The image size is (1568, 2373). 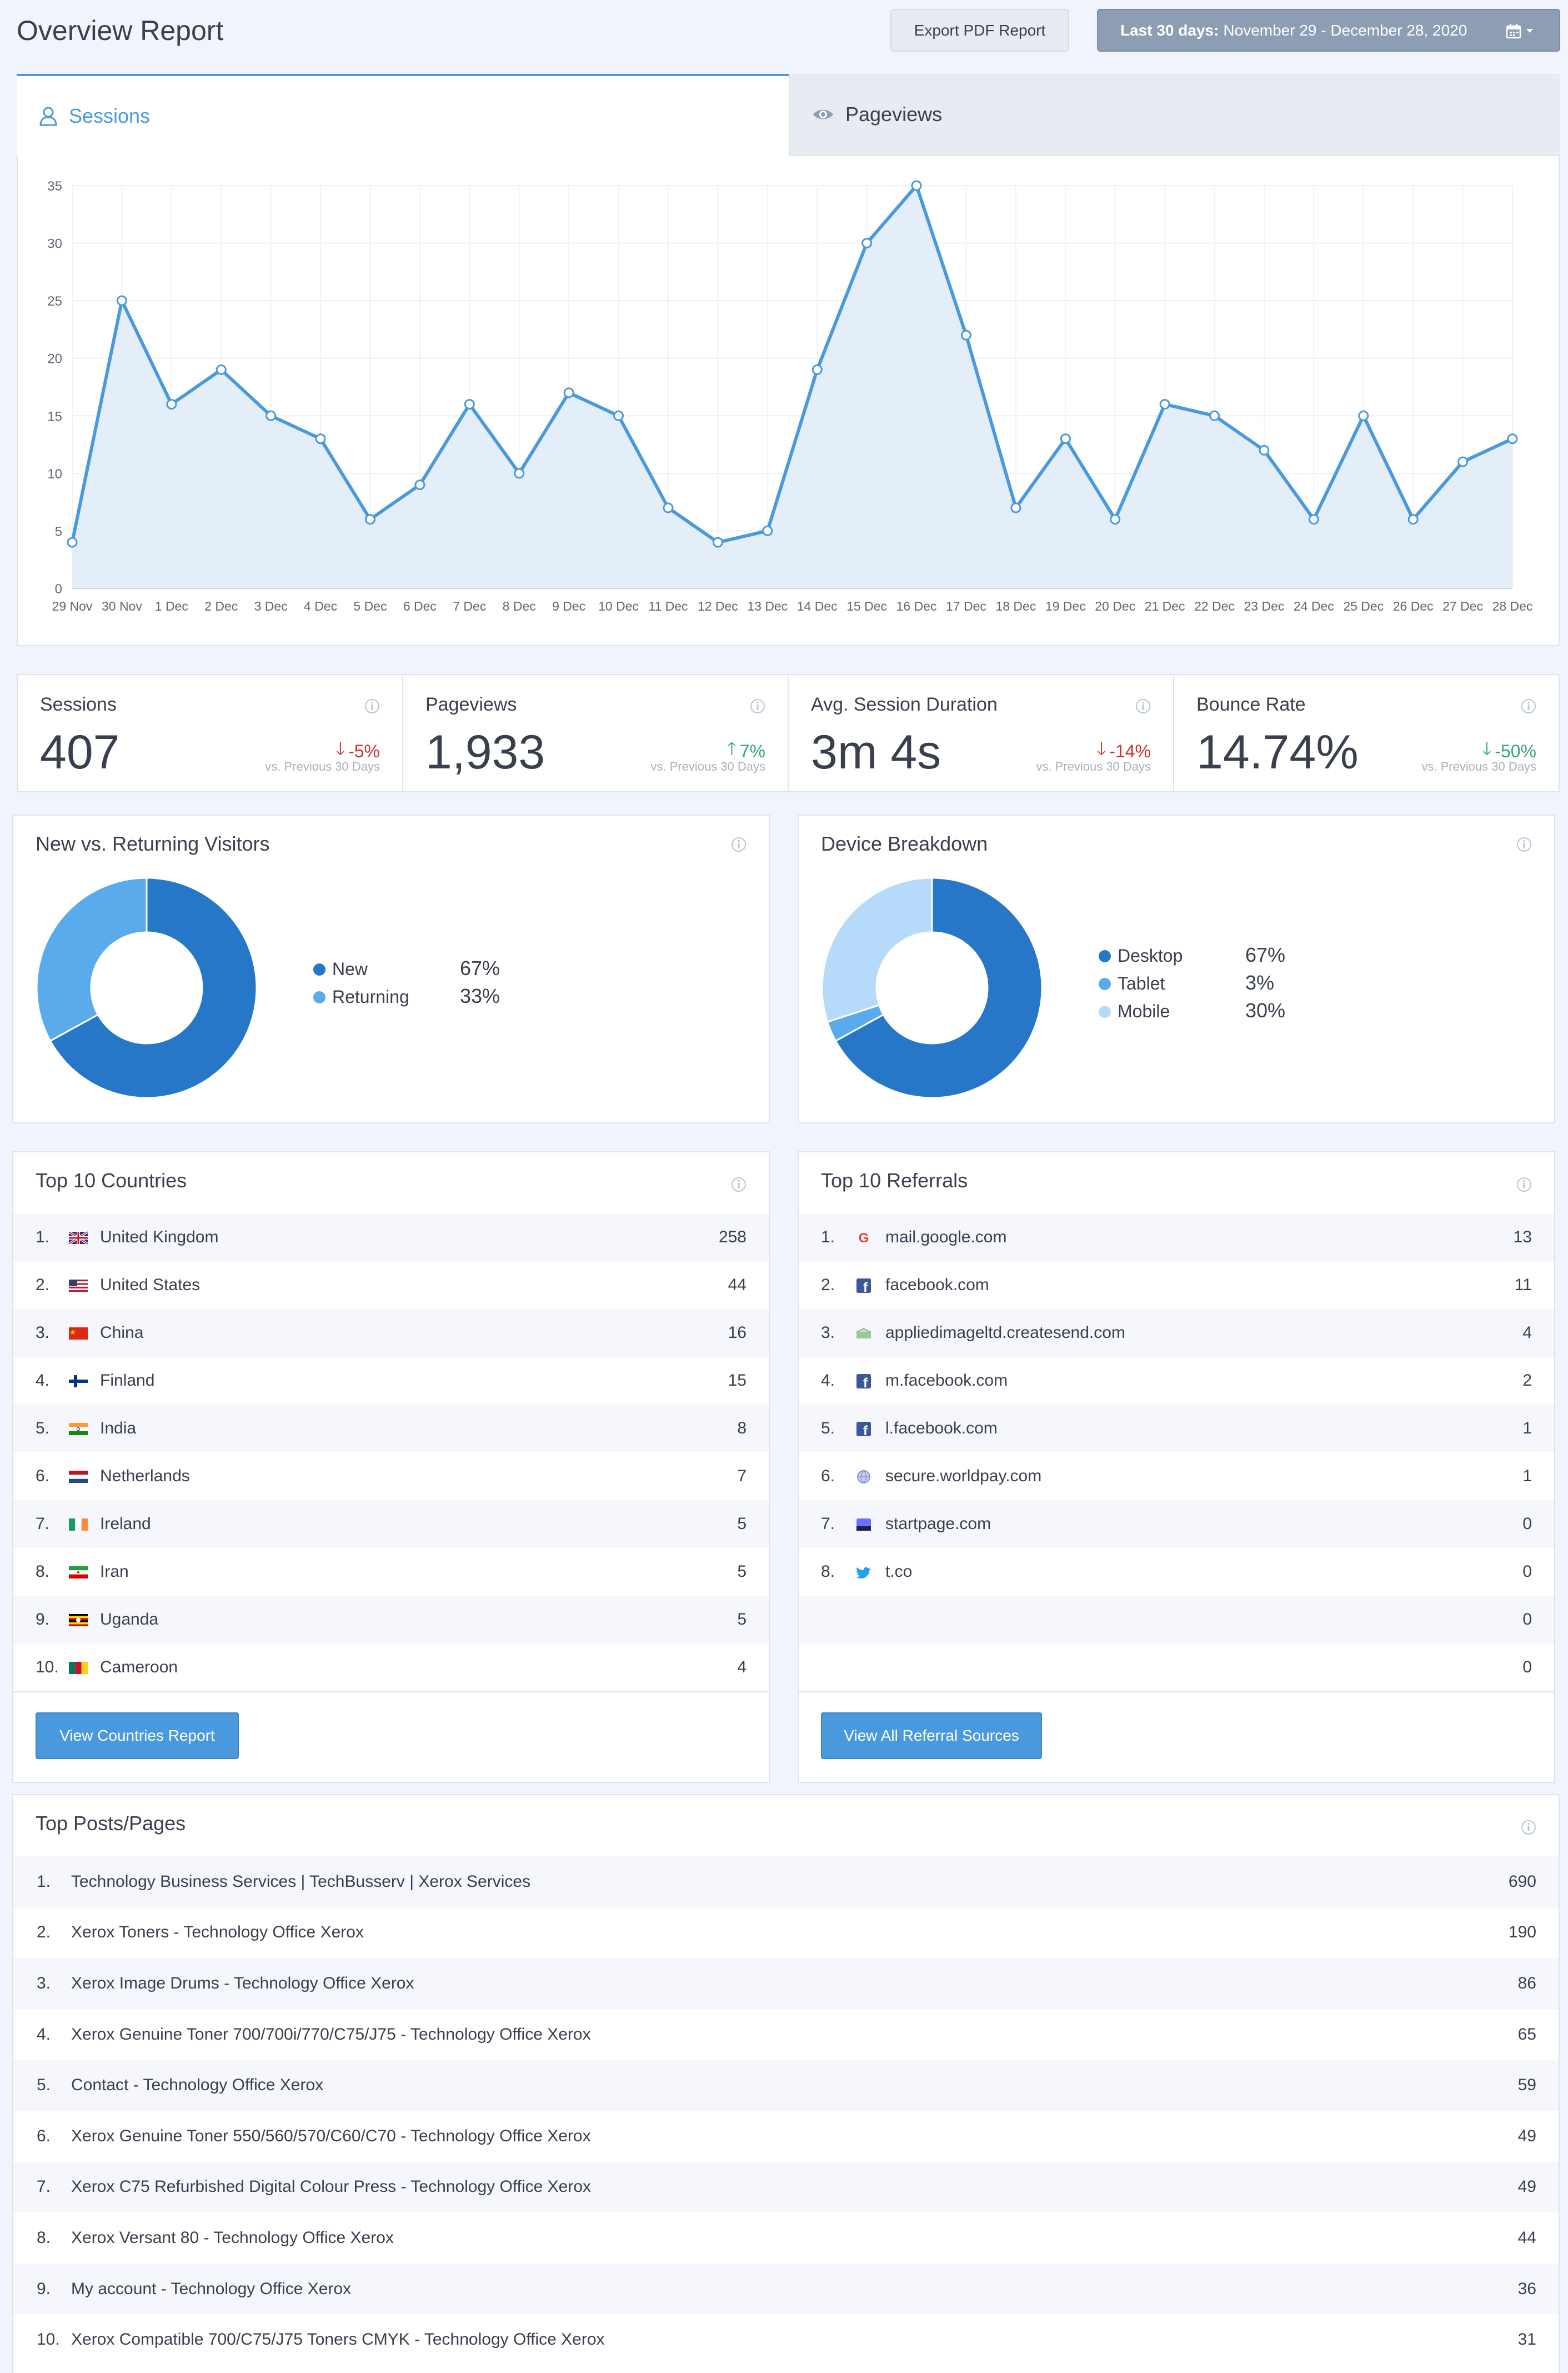 What do you see at coordinates (904, 704) in the screenshot?
I see `stat-label: Avg. Session Duration` at bounding box center [904, 704].